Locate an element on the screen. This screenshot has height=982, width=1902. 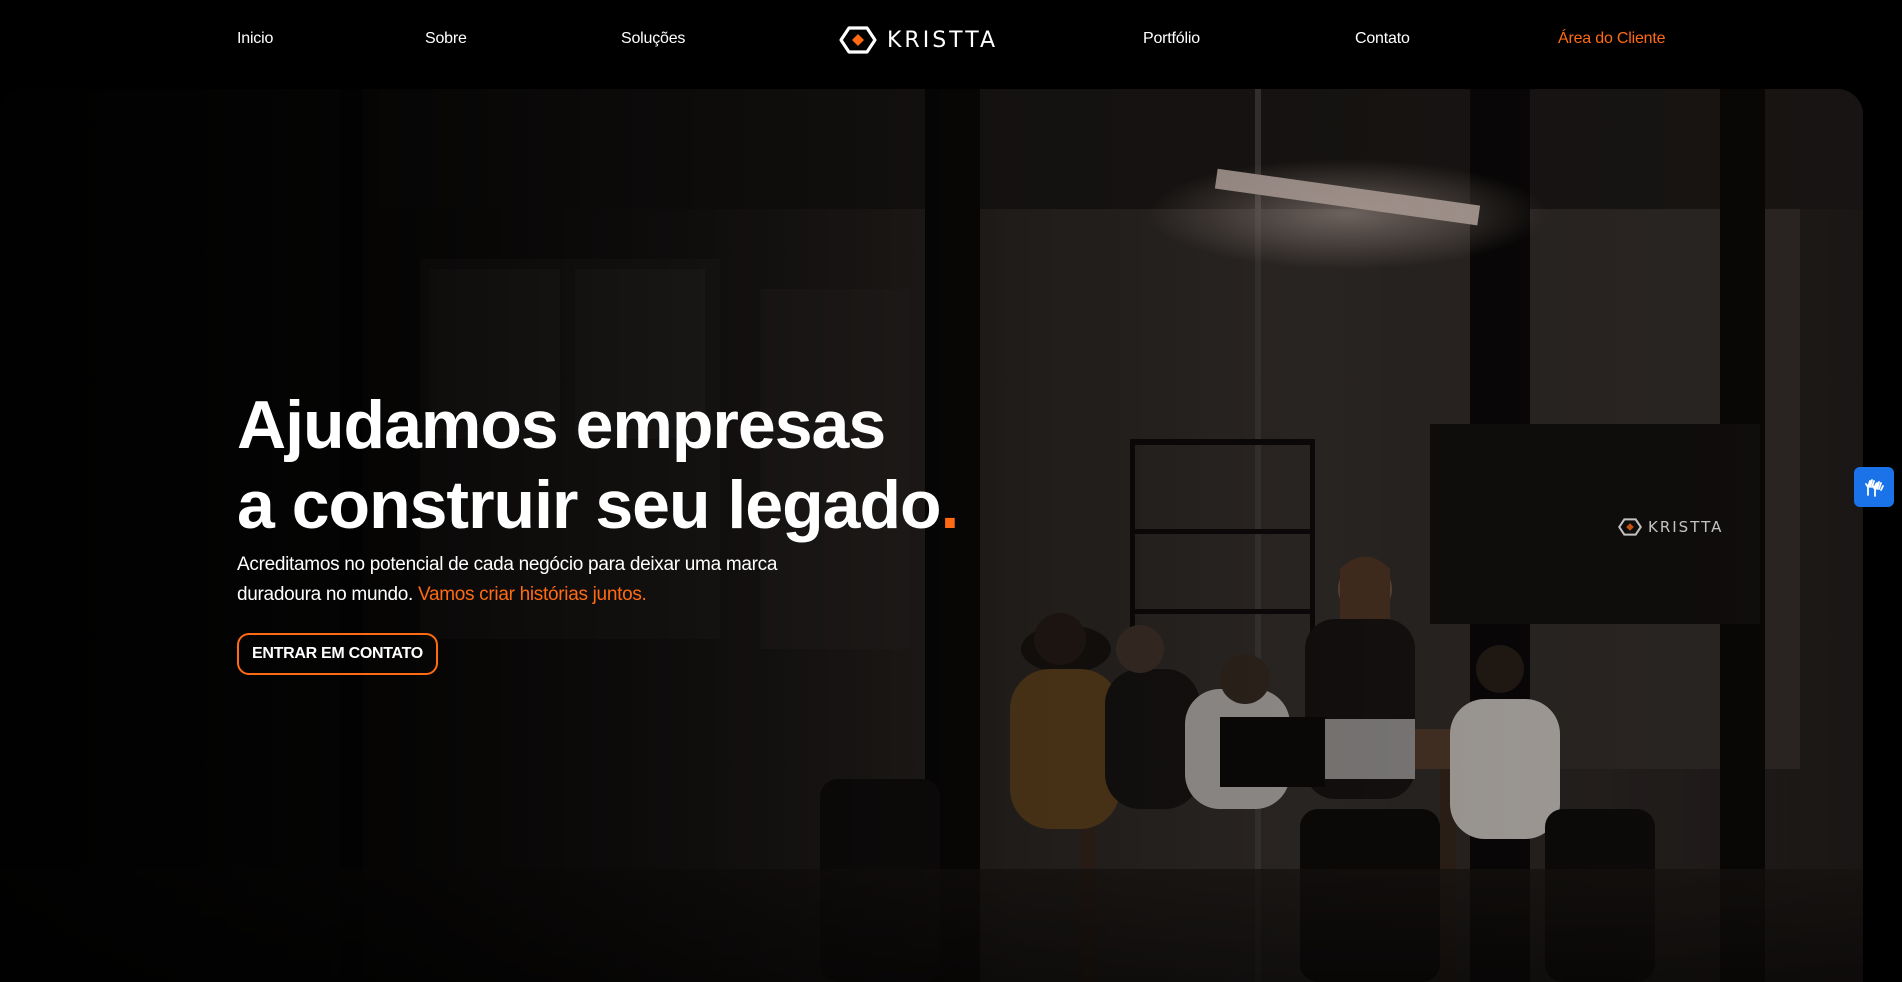
nav-link-contato: Contato is located at coordinates (1382, 39).